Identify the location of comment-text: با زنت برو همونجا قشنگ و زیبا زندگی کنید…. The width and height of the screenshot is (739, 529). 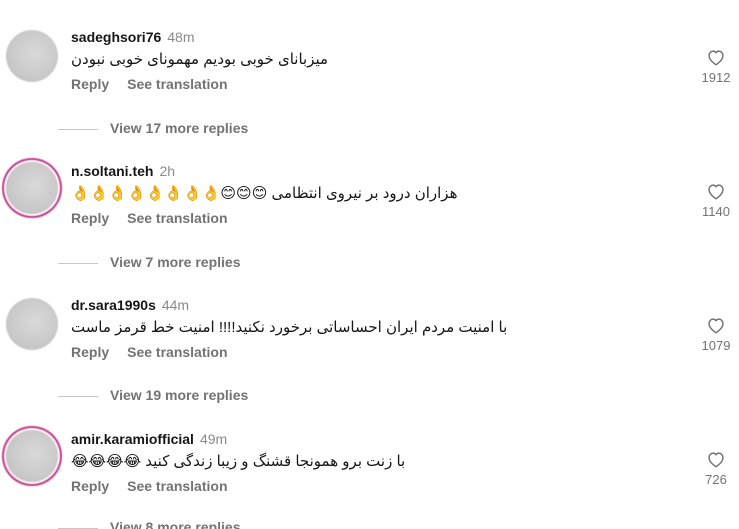
(238, 461).